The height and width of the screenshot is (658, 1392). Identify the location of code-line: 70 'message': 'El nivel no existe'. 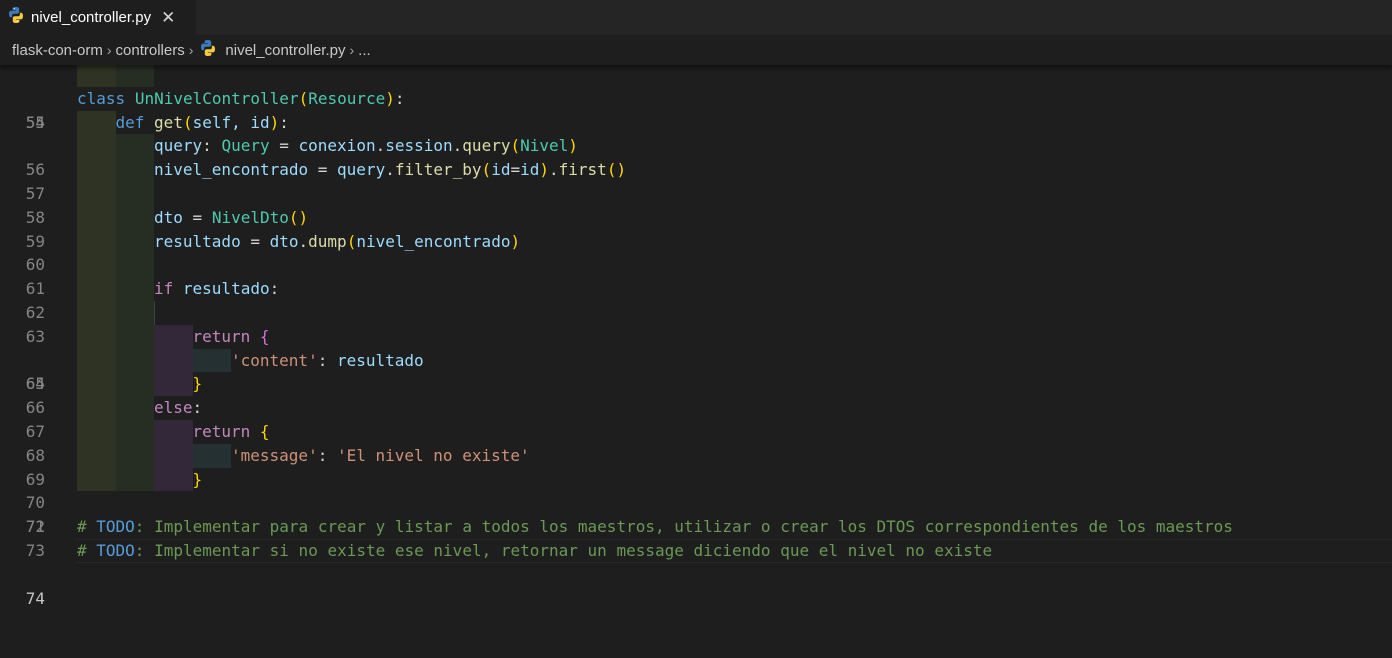
(696, 477).